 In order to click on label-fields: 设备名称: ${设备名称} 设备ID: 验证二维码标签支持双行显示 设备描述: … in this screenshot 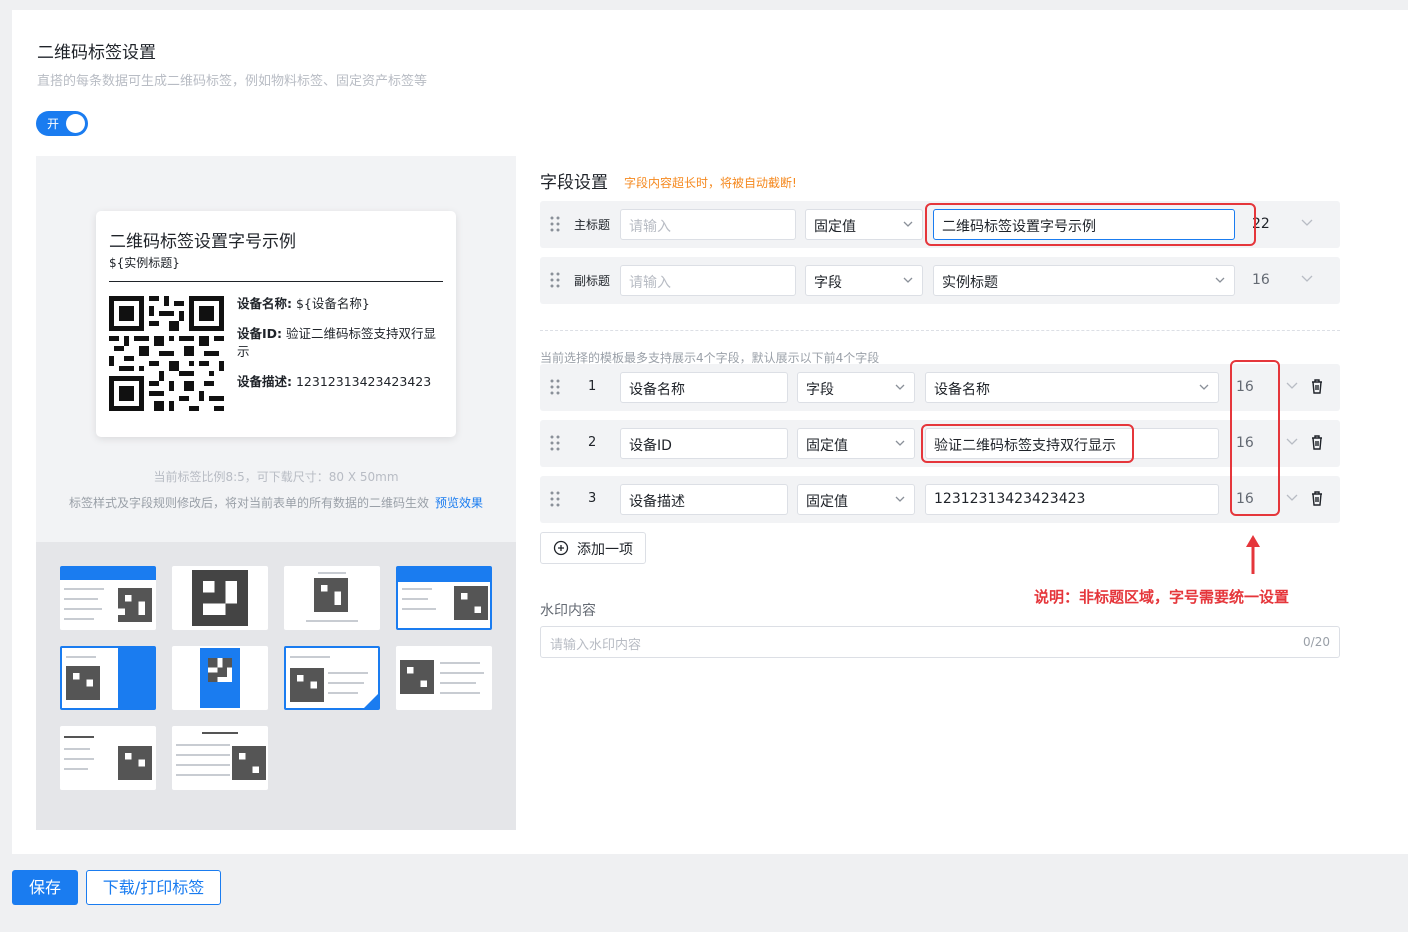, I will do `click(339, 349)`.